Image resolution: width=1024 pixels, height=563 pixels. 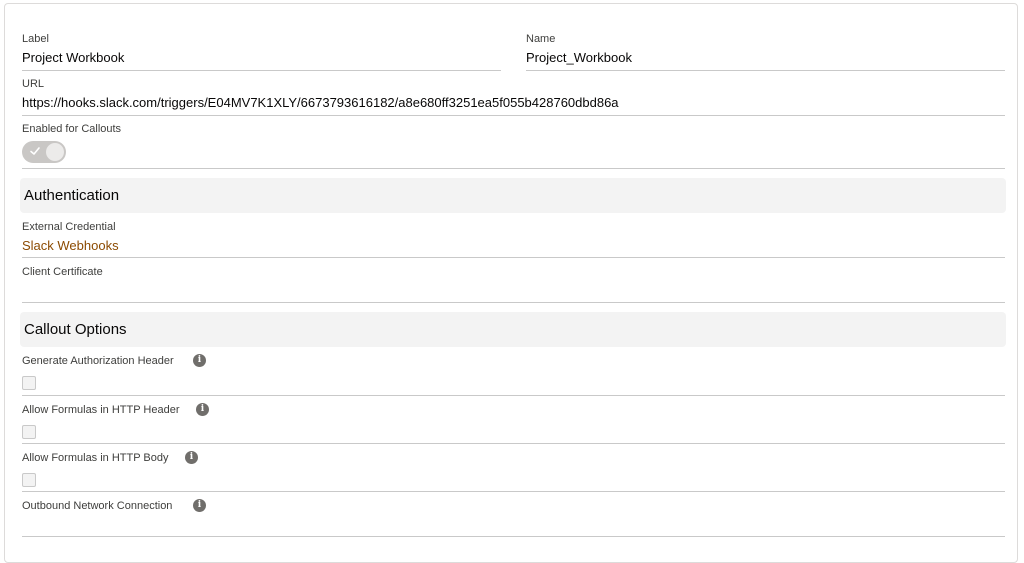 I want to click on callout-options-section-header: Callout Options, so click(x=513, y=329).